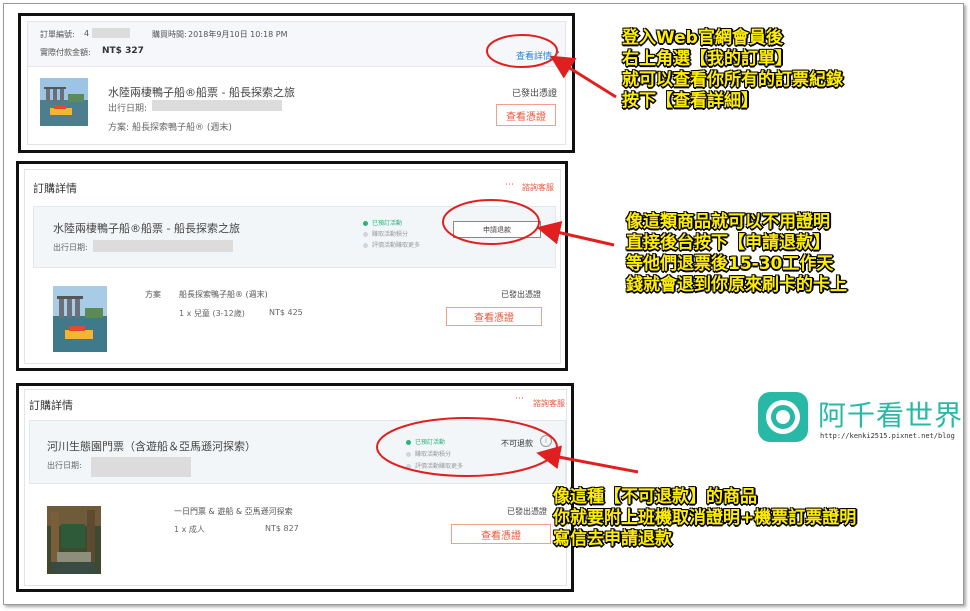 The width and height of the screenshot is (970, 611). I want to click on note-line: 登入Web官網會員後, so click(702, 38).